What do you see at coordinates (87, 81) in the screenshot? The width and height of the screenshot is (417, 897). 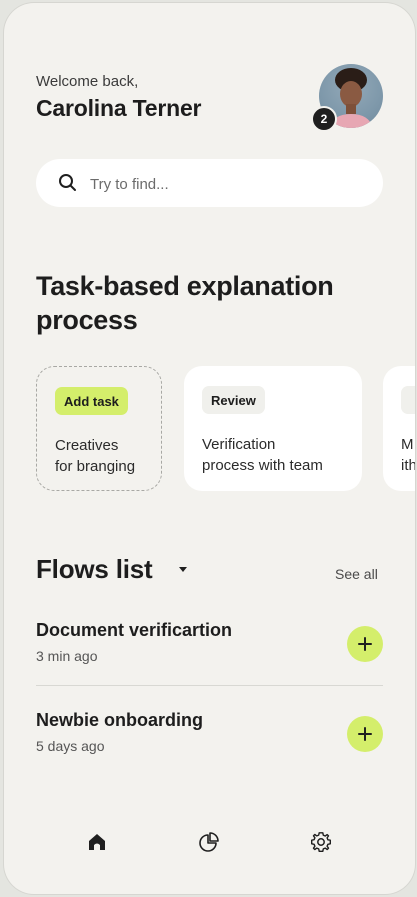 I see `welcome-text: Welcome back,` at bounding box center [87, 81].